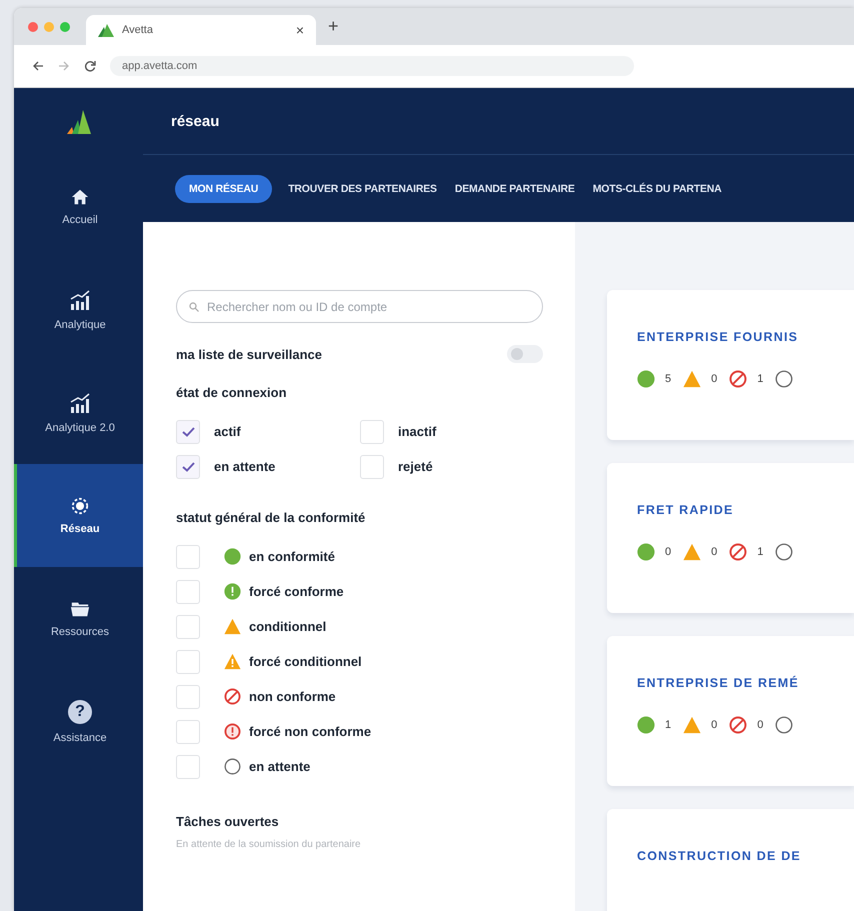 This screenshot has height=911, width=854. I want to click on partner-name: FRET RAPIDE, so click(686, 510).